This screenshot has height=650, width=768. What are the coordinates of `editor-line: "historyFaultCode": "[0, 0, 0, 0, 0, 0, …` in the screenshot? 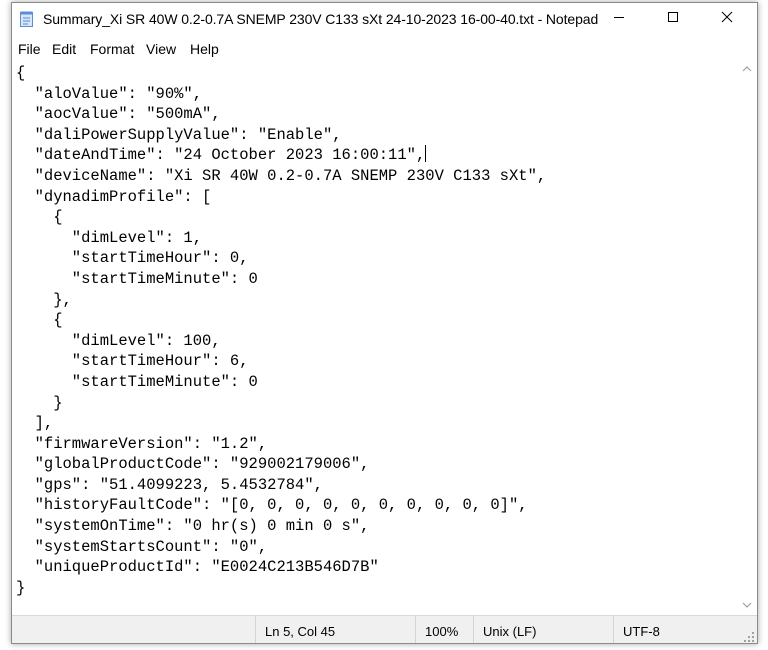 It's located at (272, 505).